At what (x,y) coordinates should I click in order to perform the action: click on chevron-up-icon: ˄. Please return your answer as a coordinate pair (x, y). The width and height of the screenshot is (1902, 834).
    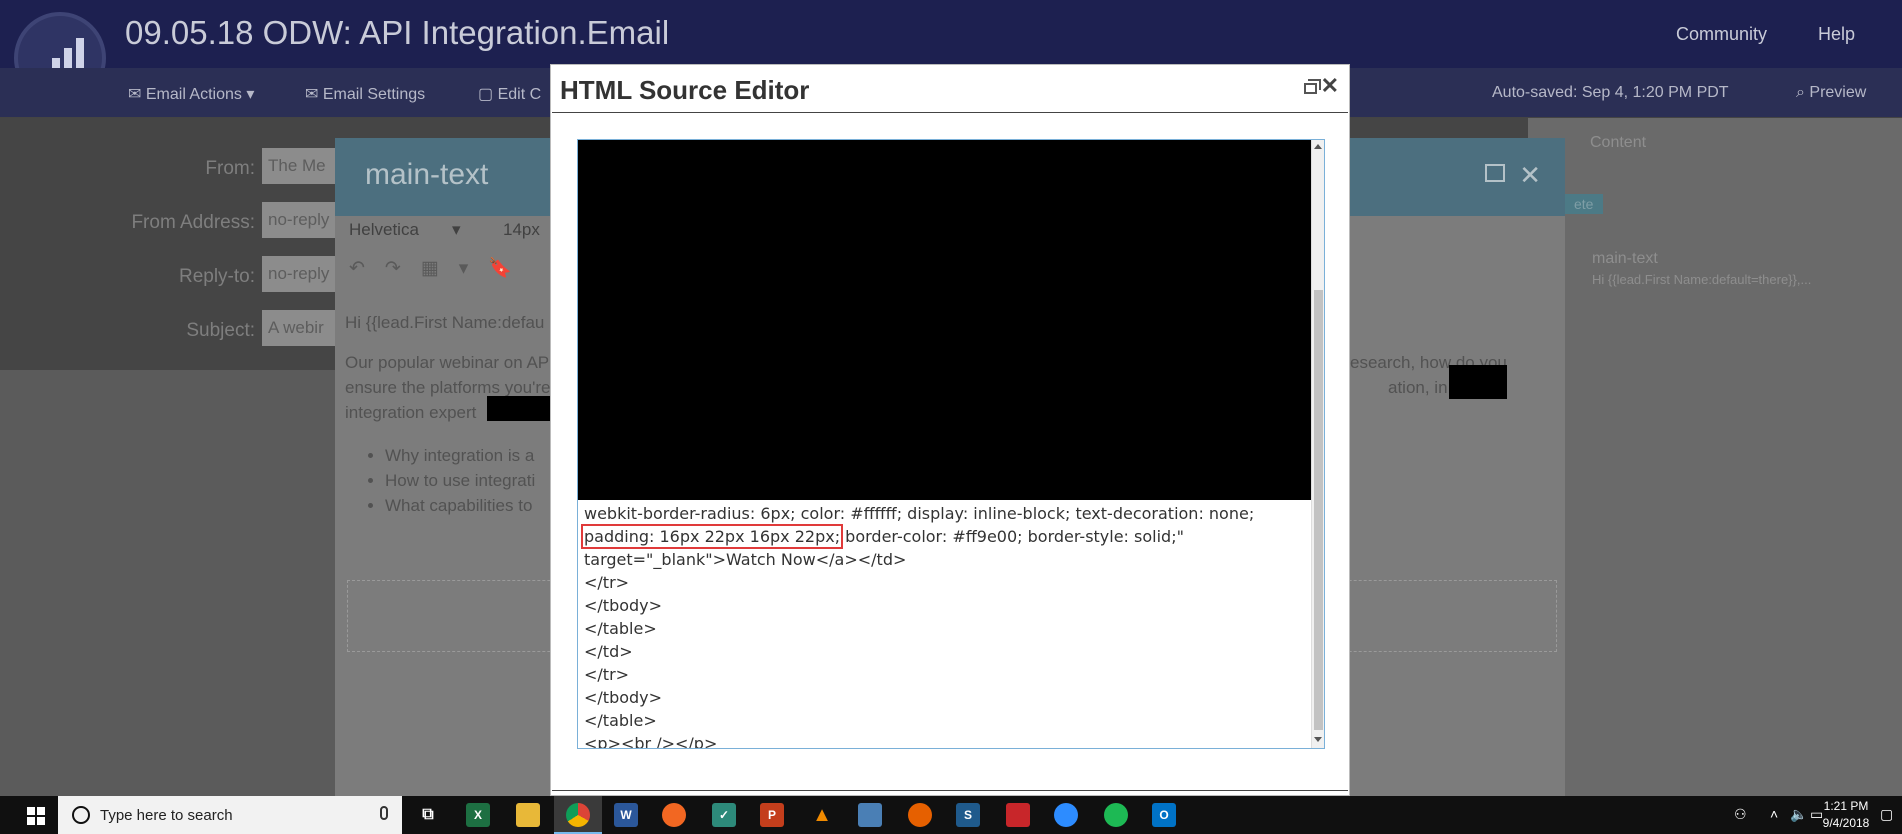
    Looking at the image, I should click on (1774, 814).